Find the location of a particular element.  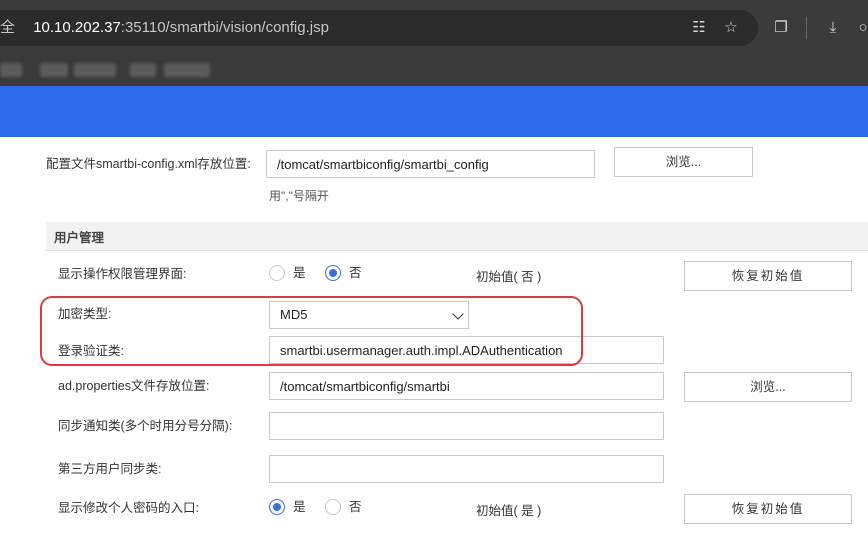

extensions-icon: ❐ is located at coordinates (781, 28).